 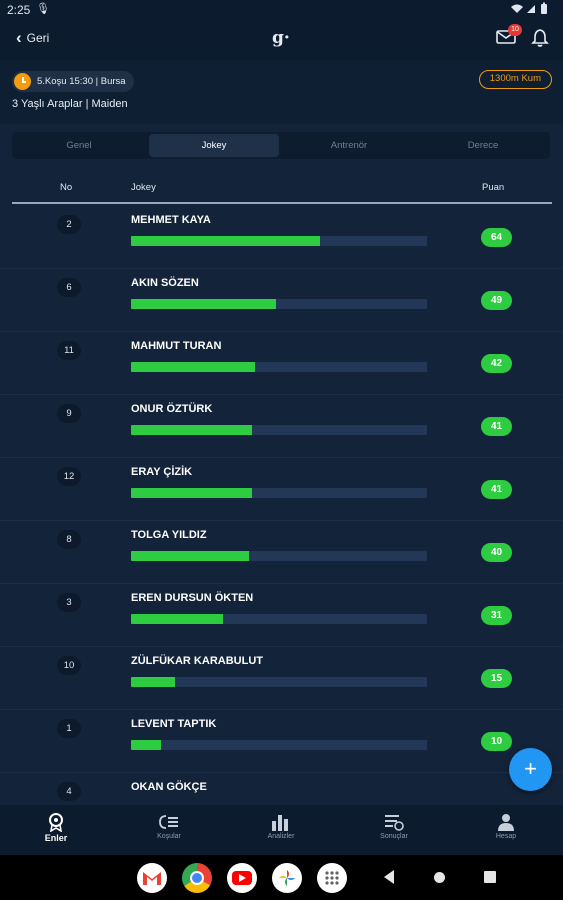 I want to click on wifi-battery-icon, so click(x=529, y=8).